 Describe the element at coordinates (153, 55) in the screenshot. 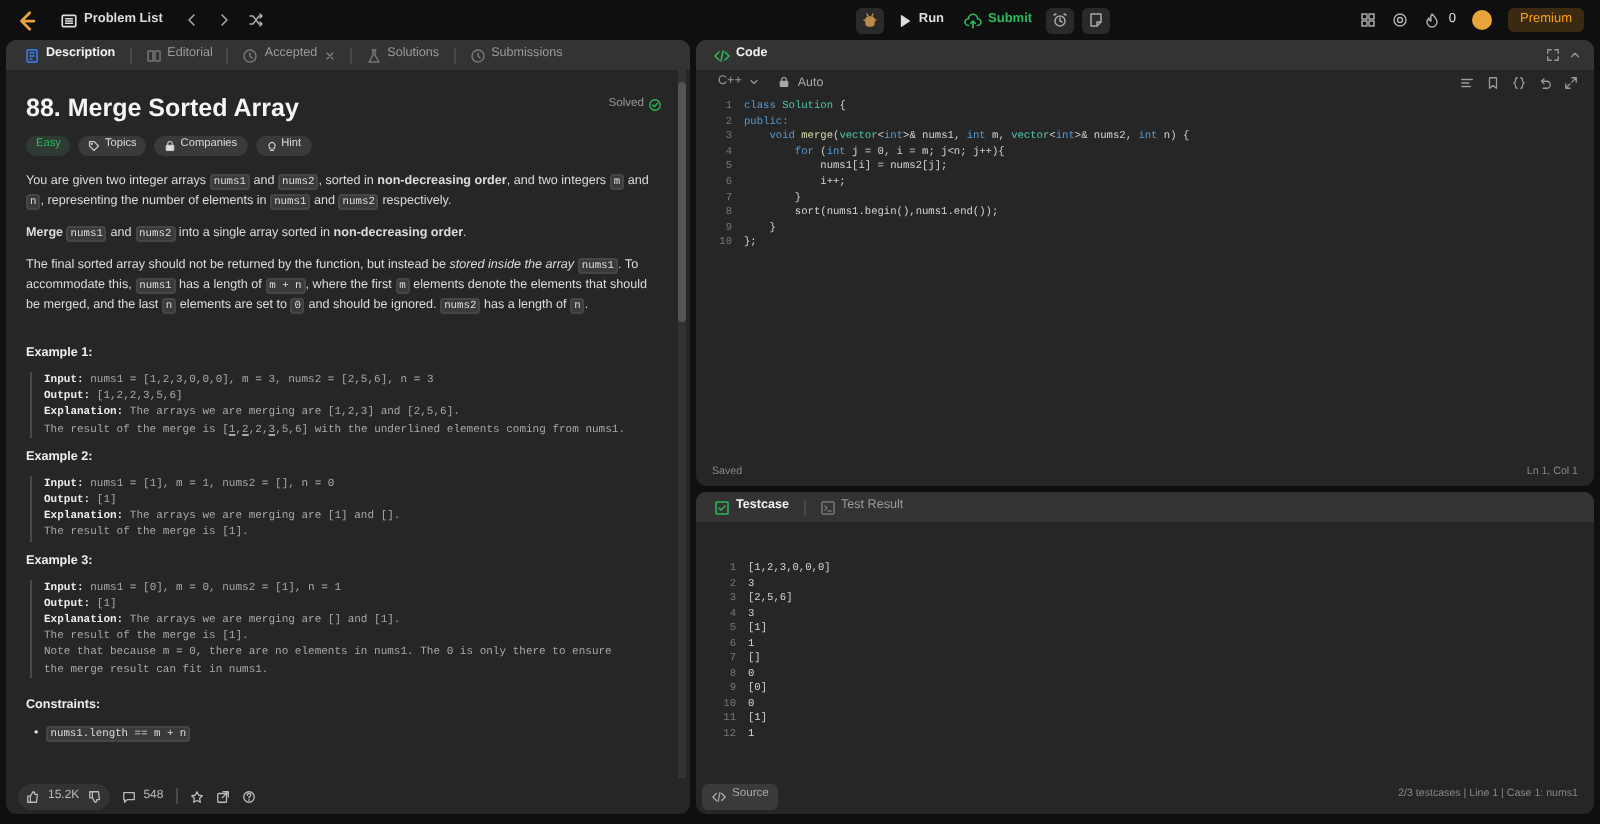

I see `book-icon` at that location.